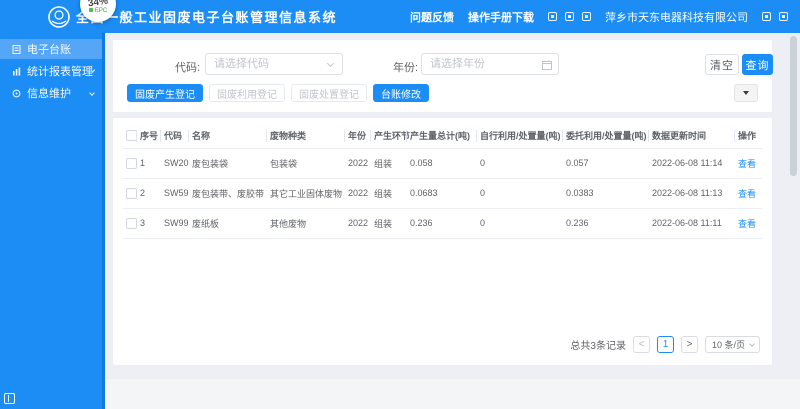 This screenshot has height=409, width=800. Describe the element at coordinates (766, 16) in the screenshot. I see `settings-icon` at that location.